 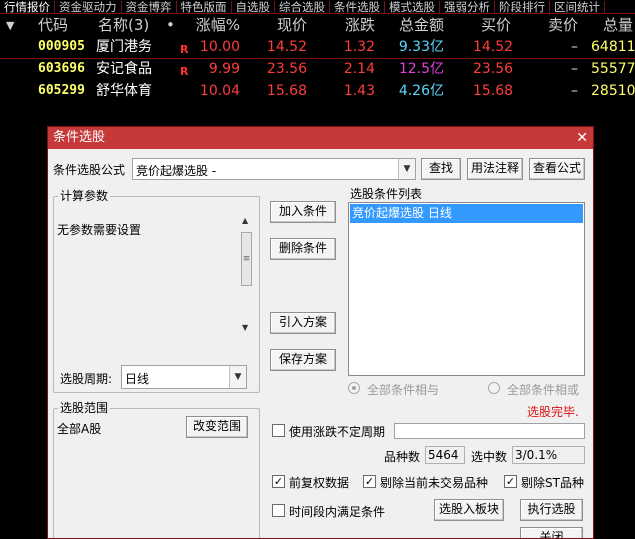 What do you see at coordinates (402, 457) in the screenshot?
I see `count-label: 品种数` at bounding box center [402, 457].